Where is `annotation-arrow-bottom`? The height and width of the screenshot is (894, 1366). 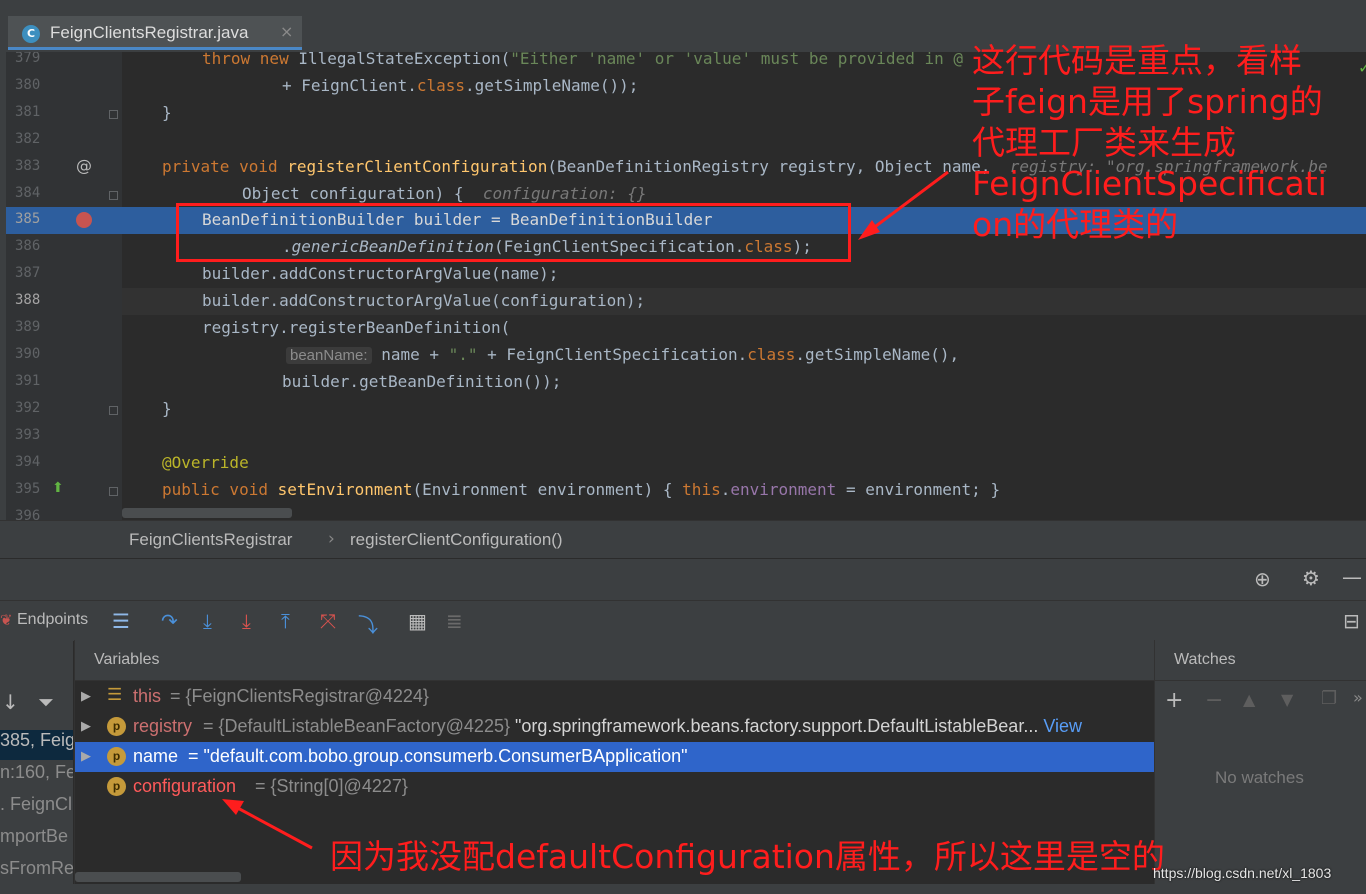
annotation-arrow-bottom is located at coordinates (267, 824).